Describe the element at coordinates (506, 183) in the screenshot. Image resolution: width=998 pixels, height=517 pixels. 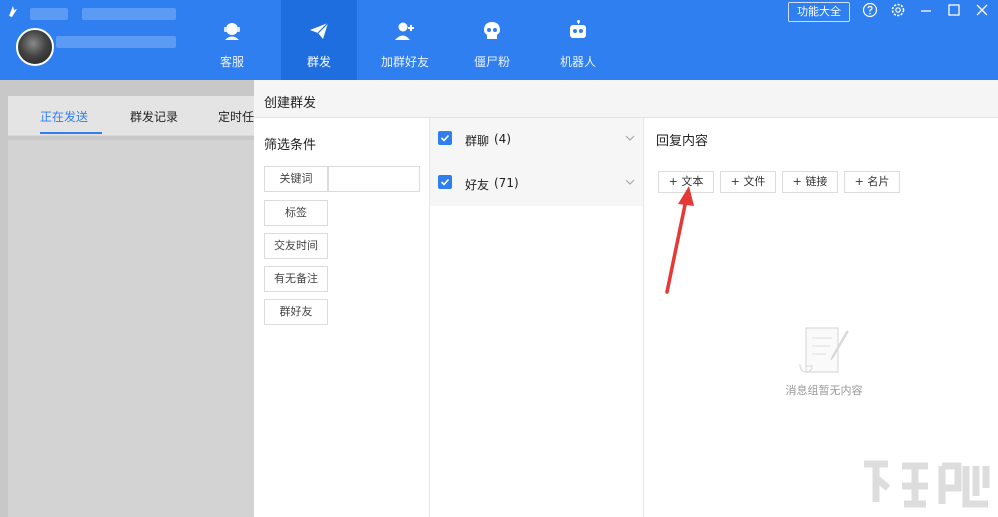
I see `target-count: (71)` at that location.